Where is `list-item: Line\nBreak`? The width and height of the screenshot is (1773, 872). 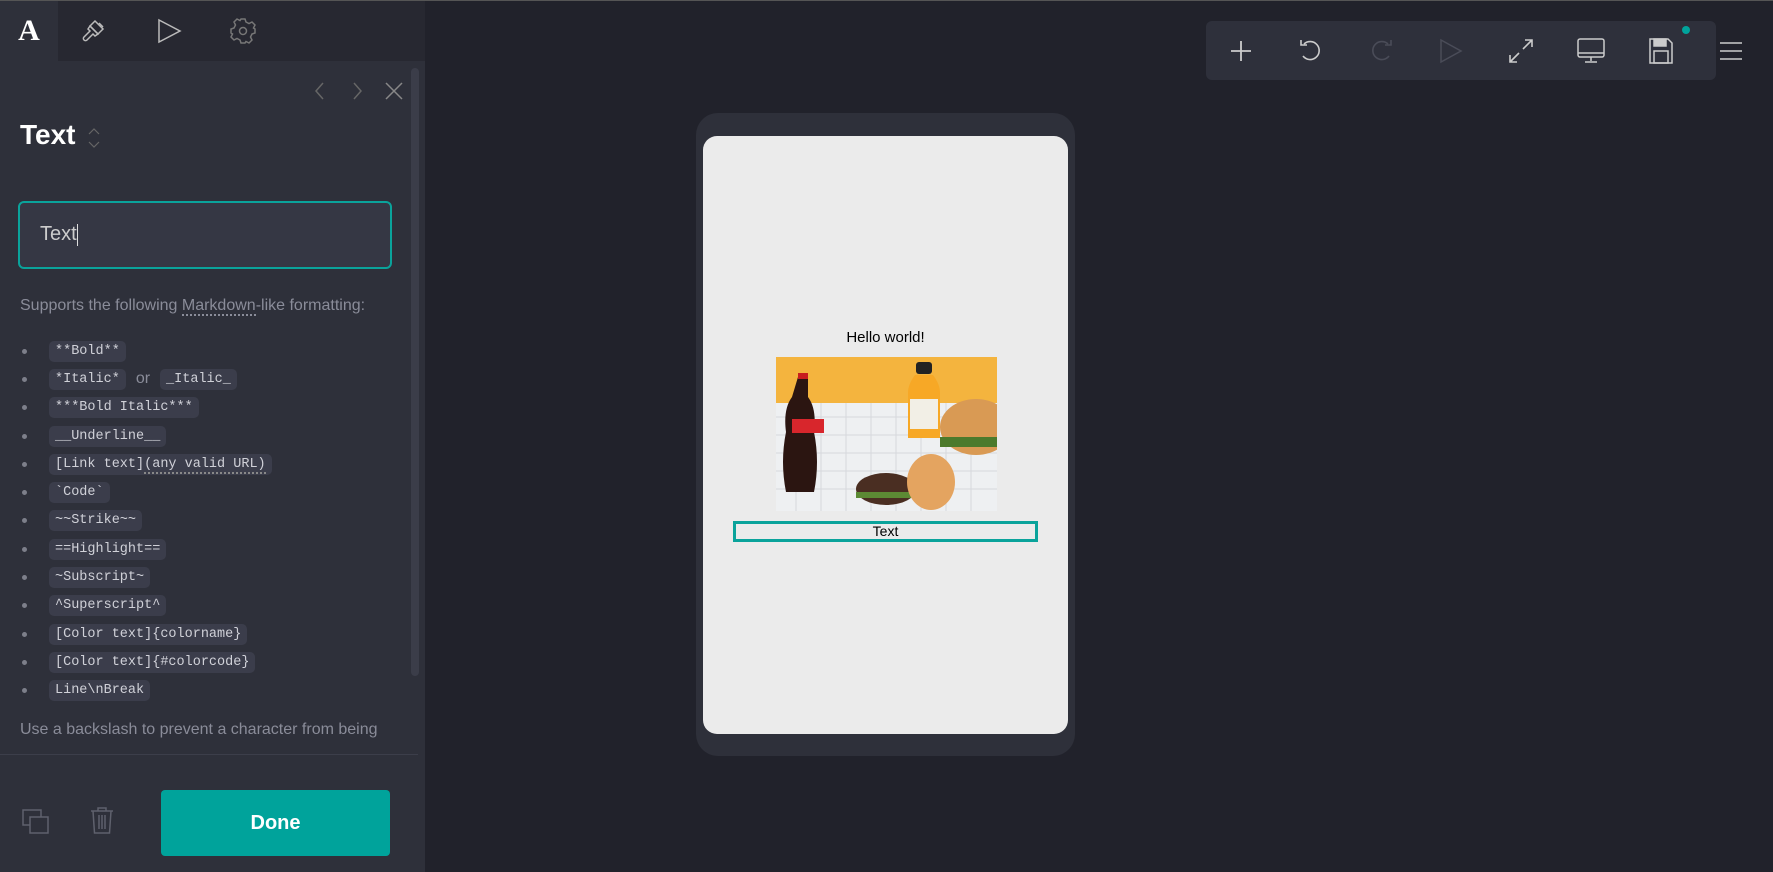
list-item: Line\nBreak is located at coordinates (147, 691).